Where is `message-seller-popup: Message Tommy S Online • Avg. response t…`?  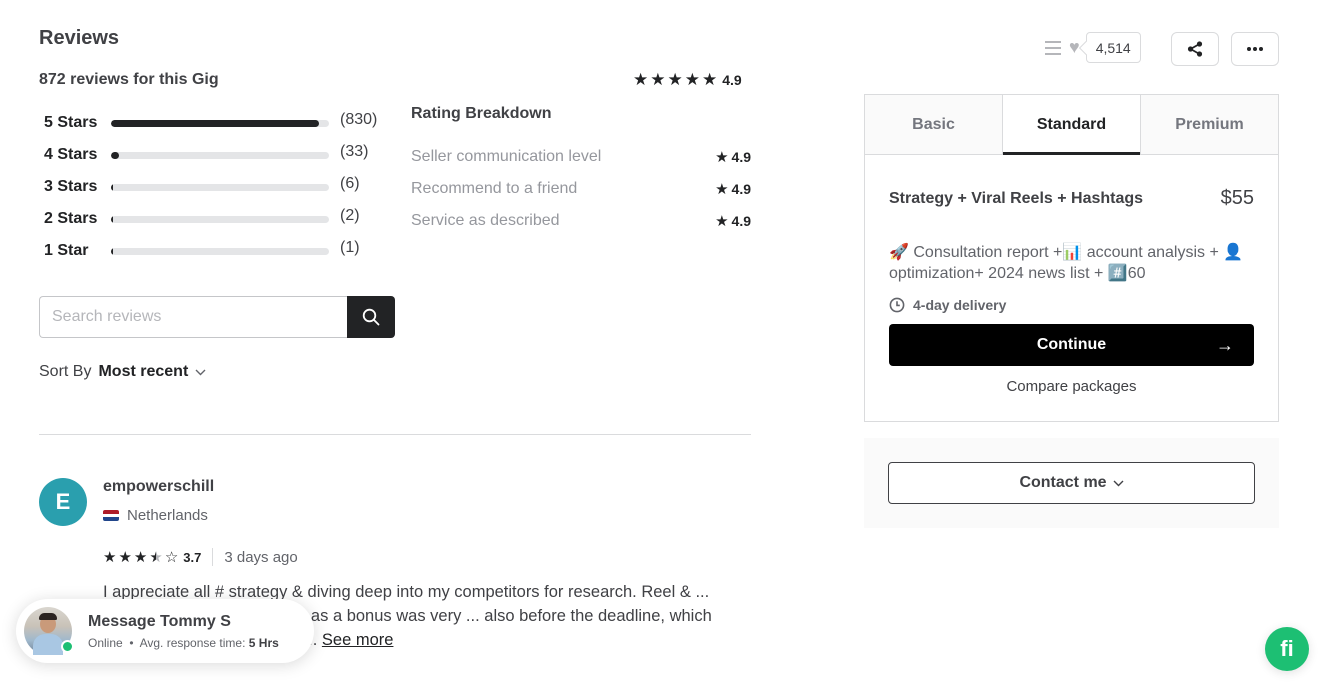
message-seller-popup: Message Tommy S Online • Avg. response t… is located at coordinates (165, 631).